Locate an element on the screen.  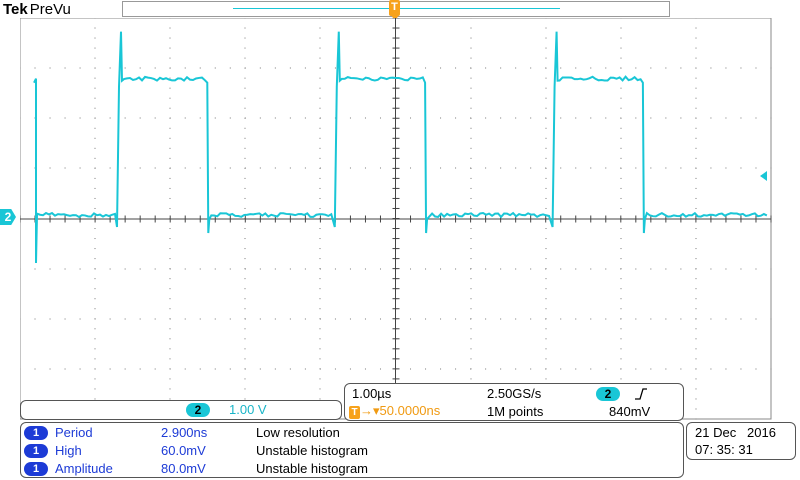
rising-edge-icon is located at coordinates (641, 394).